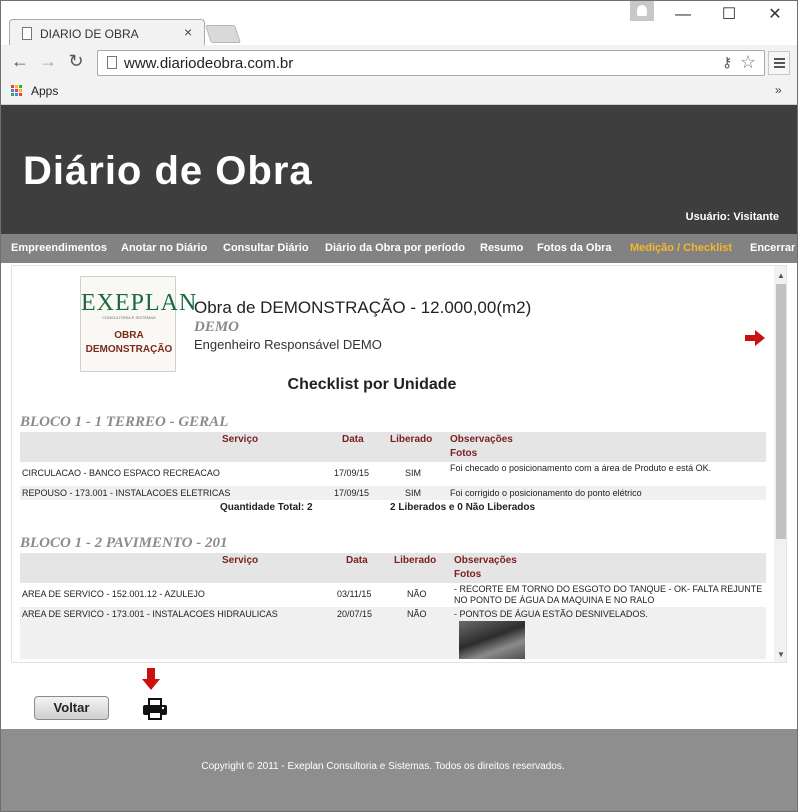  I want to click on cell-servico: CIRCULACAO - BANCO ESPACO RECREACAO, so click(121, 473).